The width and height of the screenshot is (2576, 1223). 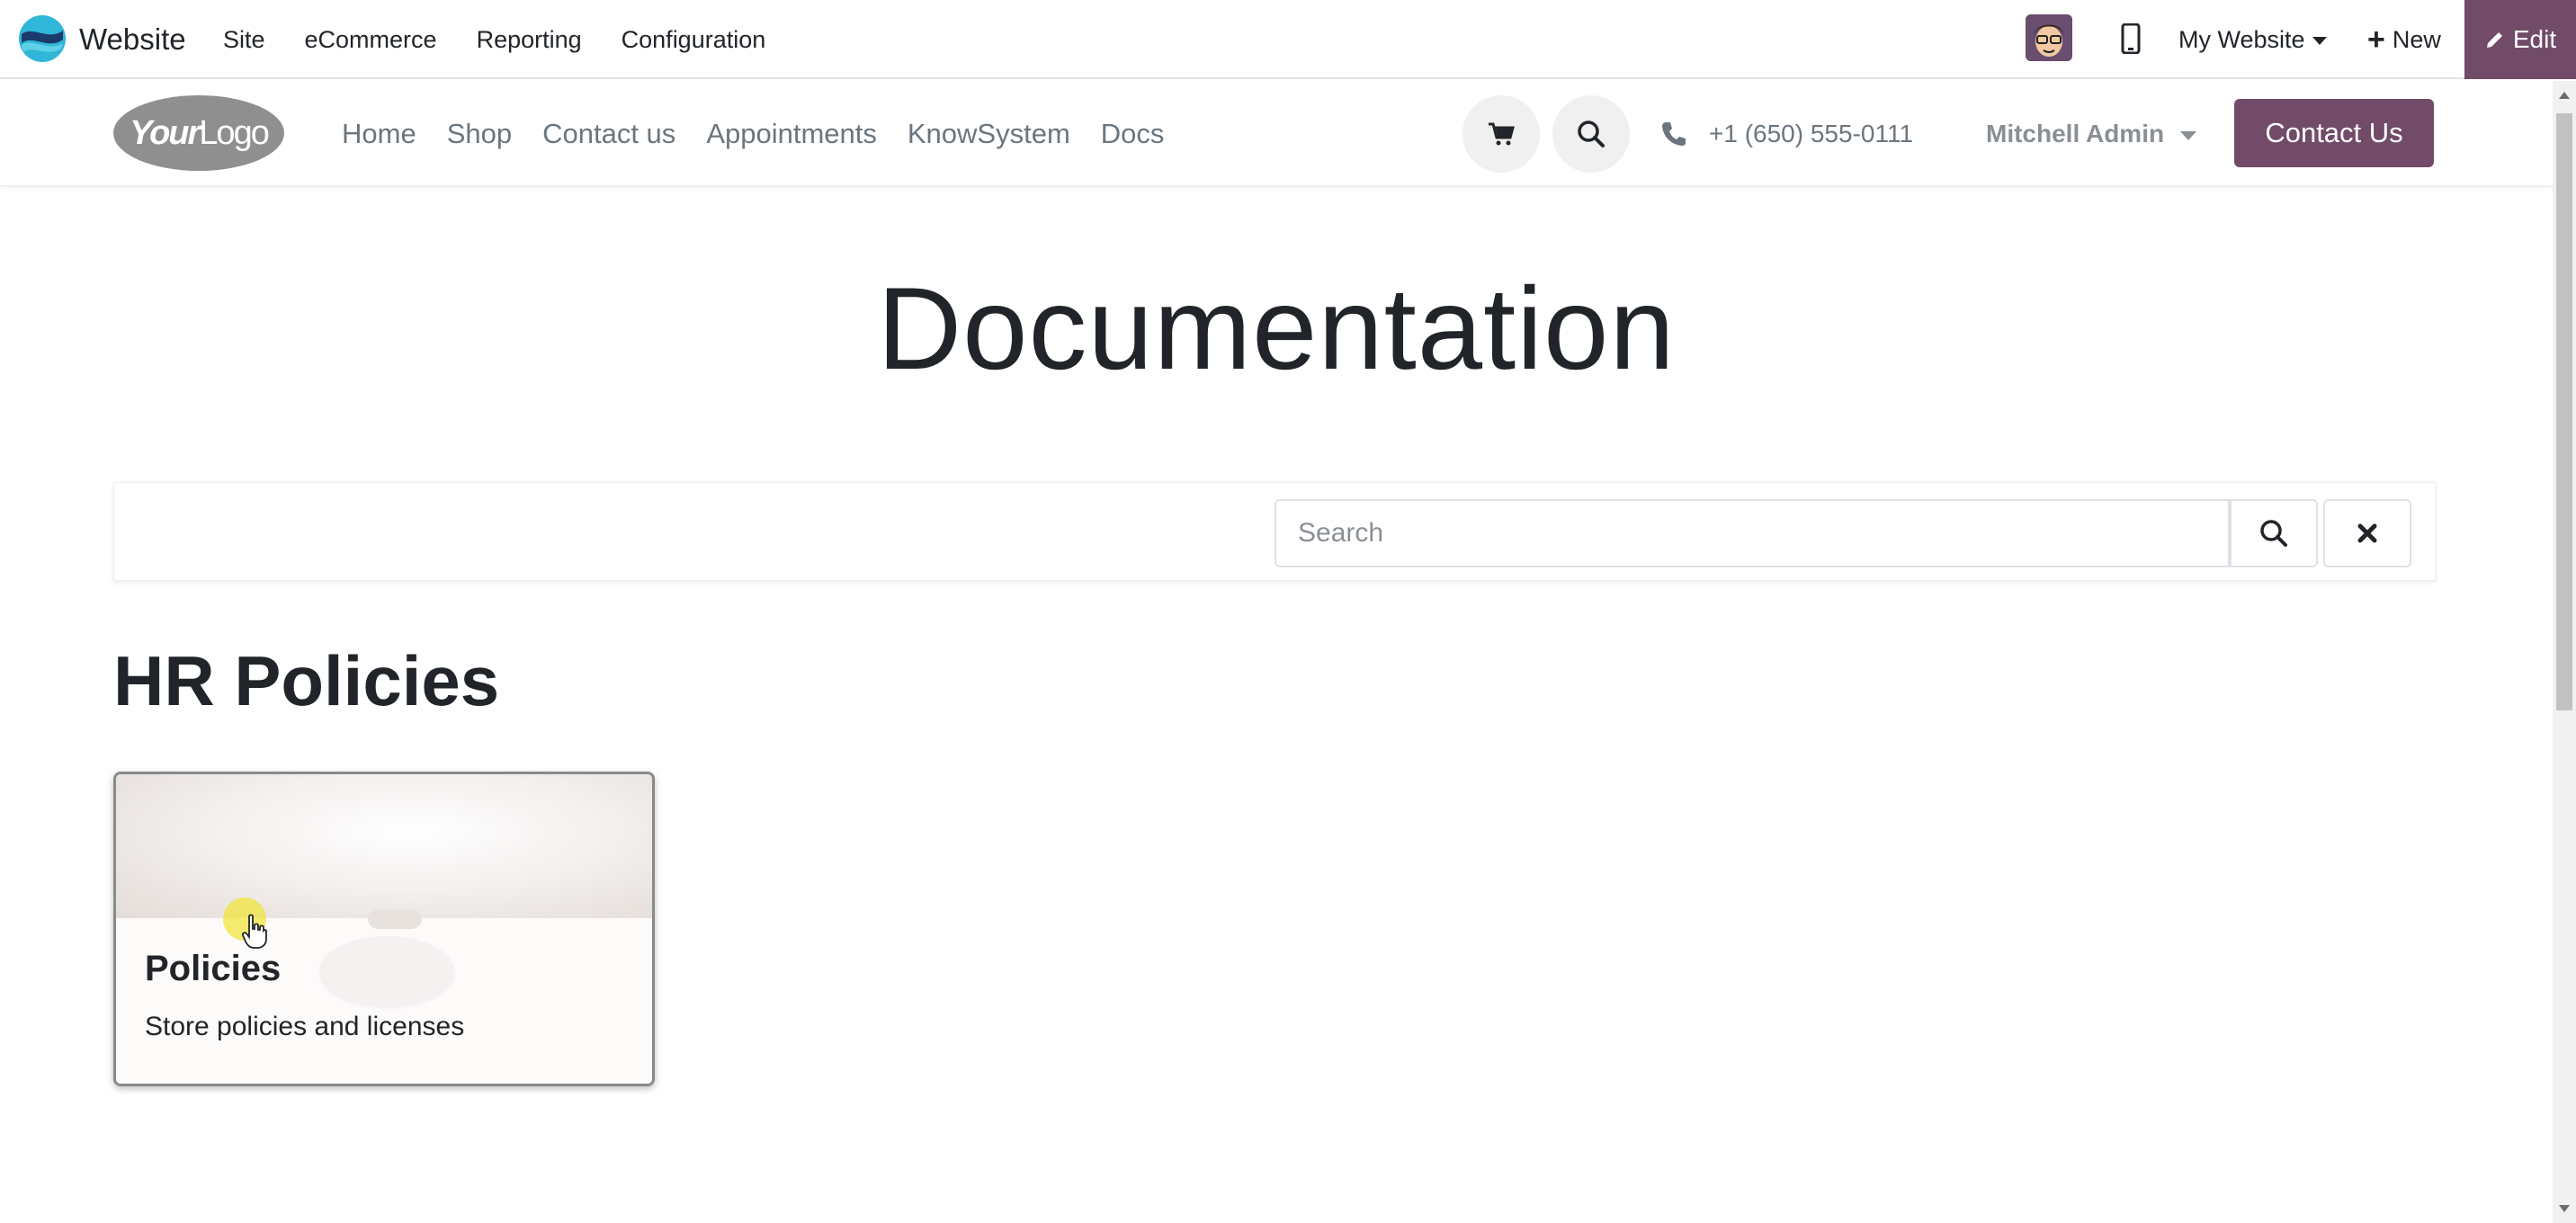 I want to click on site-logo: Your Logo, so click(x=198, y=133).